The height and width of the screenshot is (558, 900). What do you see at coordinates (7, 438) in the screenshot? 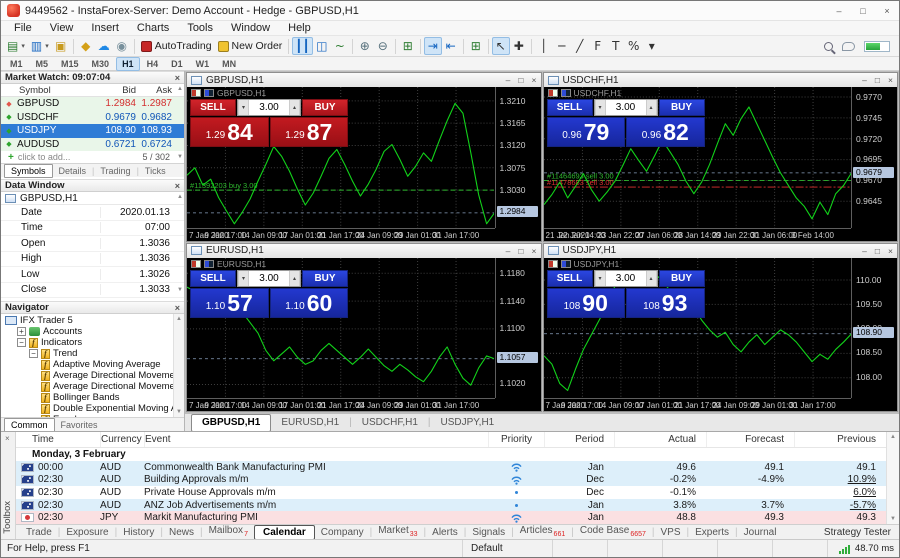
I see `toolbox-close-icon: ×` at bounding box center [7, 438].